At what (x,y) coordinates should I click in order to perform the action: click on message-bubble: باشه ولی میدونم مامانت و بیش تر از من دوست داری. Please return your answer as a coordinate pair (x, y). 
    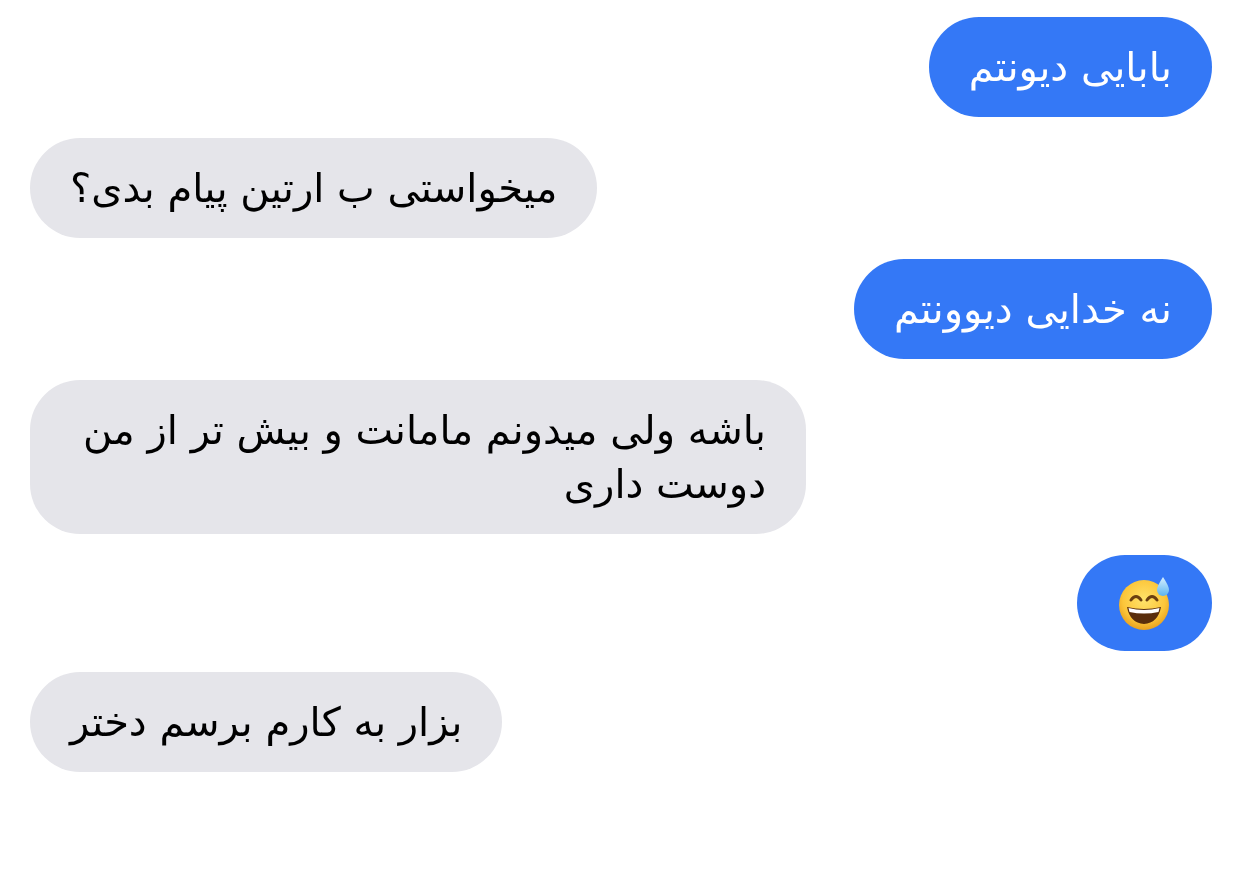
    Looking at the image, I should click on (418, 457).